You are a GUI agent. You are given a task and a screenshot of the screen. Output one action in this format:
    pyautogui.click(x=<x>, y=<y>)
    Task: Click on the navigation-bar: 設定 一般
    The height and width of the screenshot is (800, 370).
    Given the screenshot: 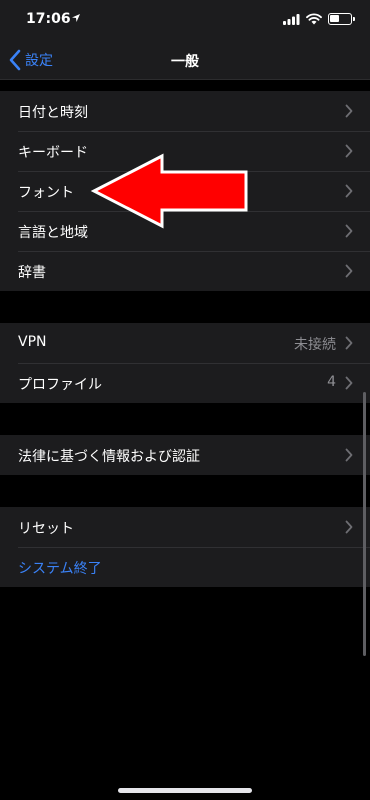 What is the action you would take?
    pyautogui.click(x=185, y=60)
    